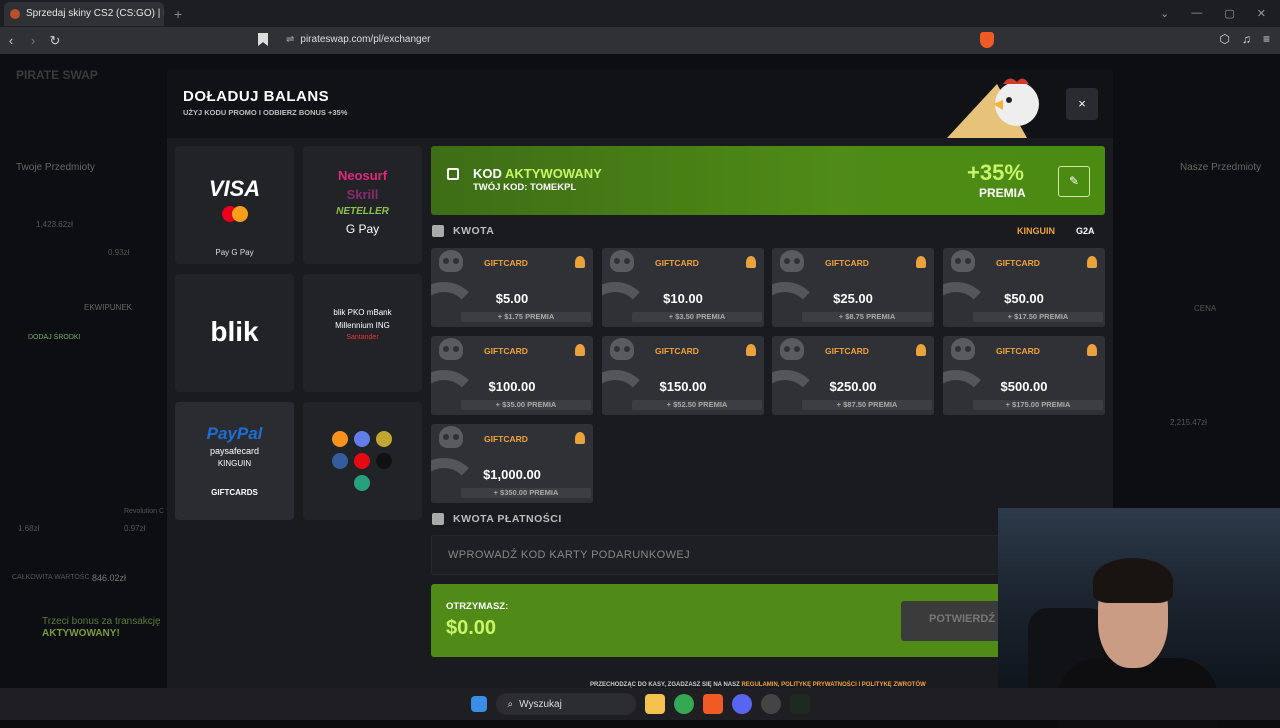  Describe the element at coordinates (55, 41) in the screenshot. I see `reload-icon: ↻` at that location.